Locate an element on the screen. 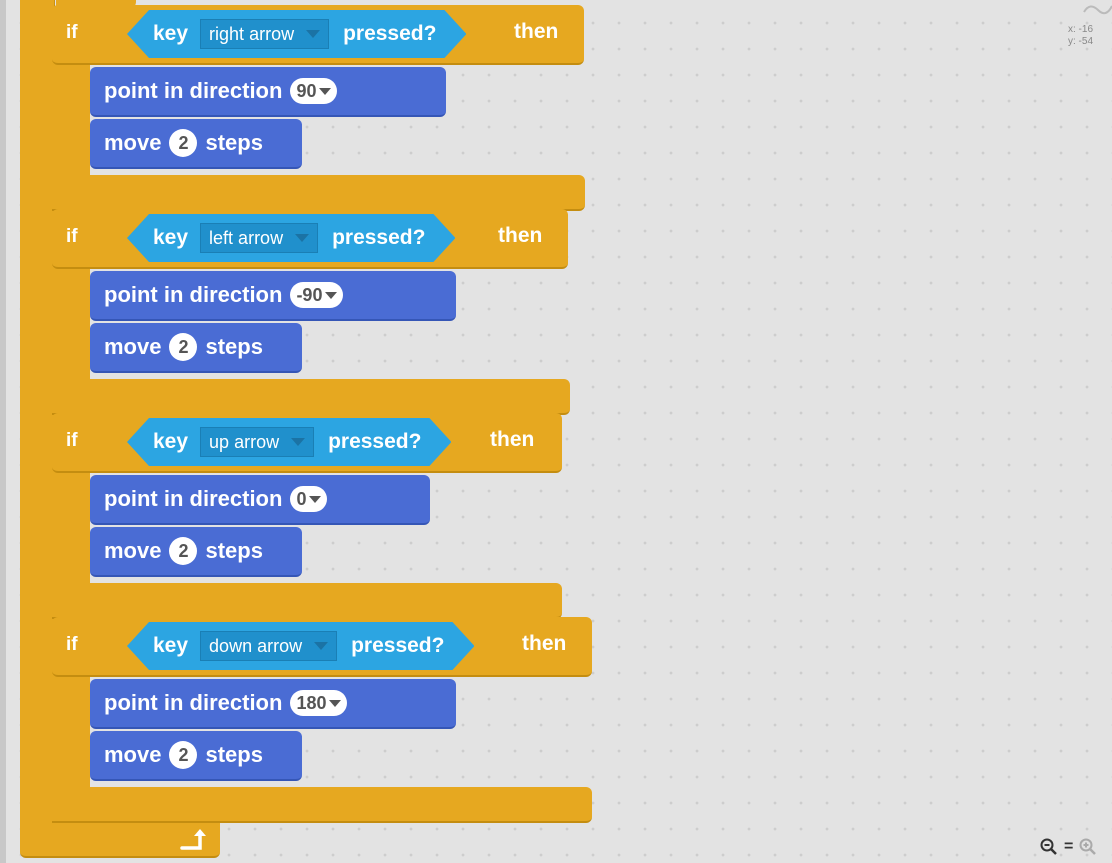  key-dropdown-value: right arrow is located at coordinates (252, 33).